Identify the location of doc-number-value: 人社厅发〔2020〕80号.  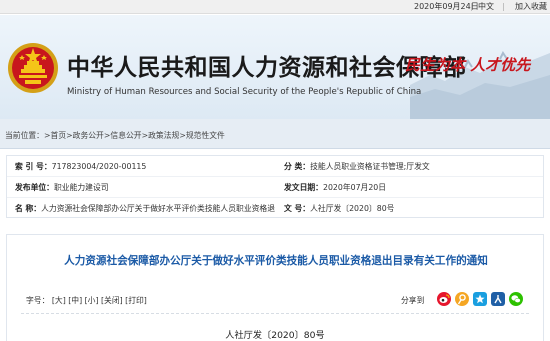
(352, 208).